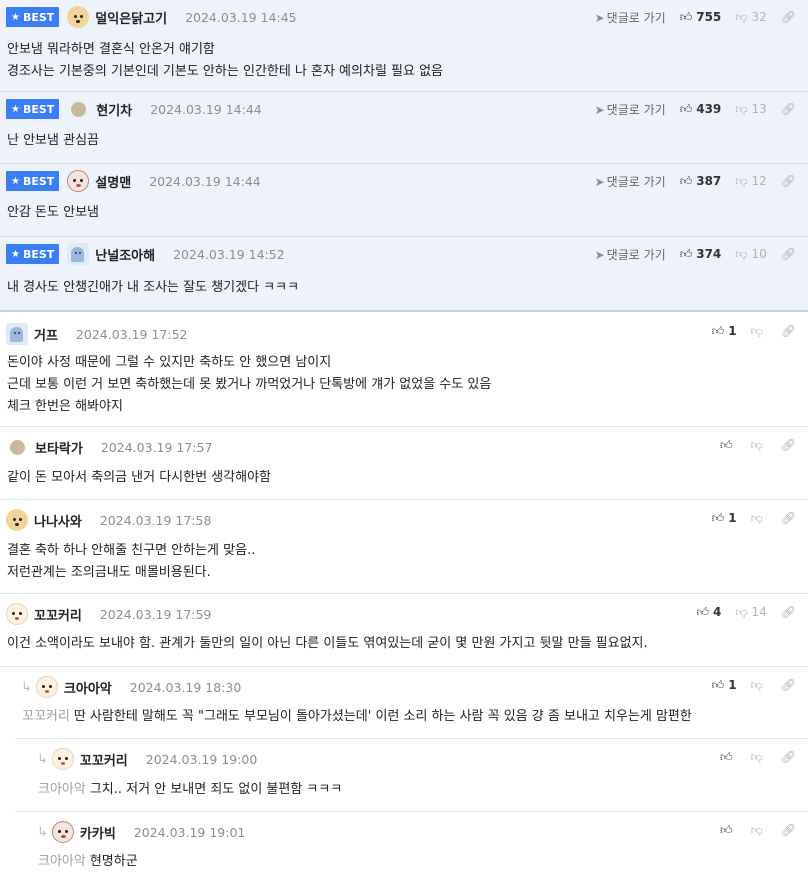  What do you see at coordinates (155, 614) in the screenshot?
I see `timestamp: 2024.03.19 17:59` at bounding box center [155, 614].